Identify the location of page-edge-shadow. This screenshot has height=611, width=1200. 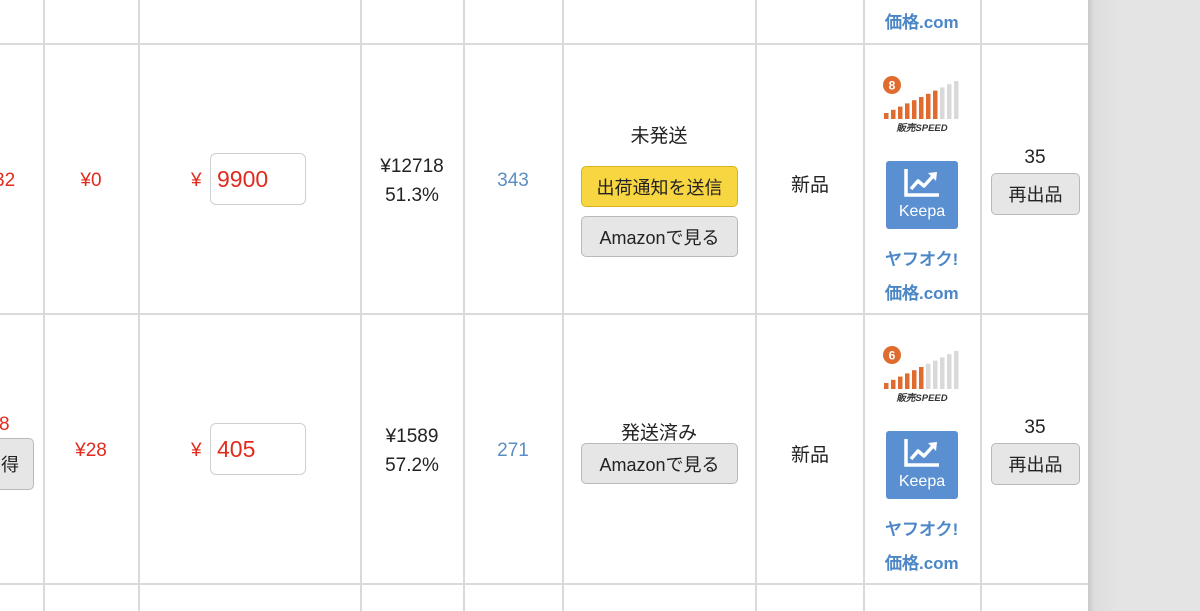
(1103, 305).